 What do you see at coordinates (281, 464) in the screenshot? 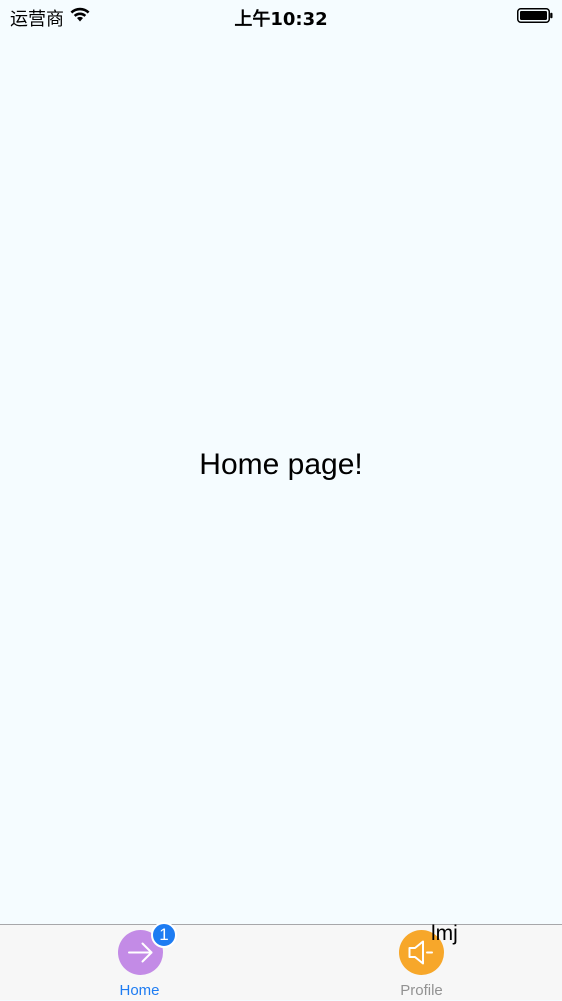
I see `page-message: Home page!` at bounding box center [281, 464].